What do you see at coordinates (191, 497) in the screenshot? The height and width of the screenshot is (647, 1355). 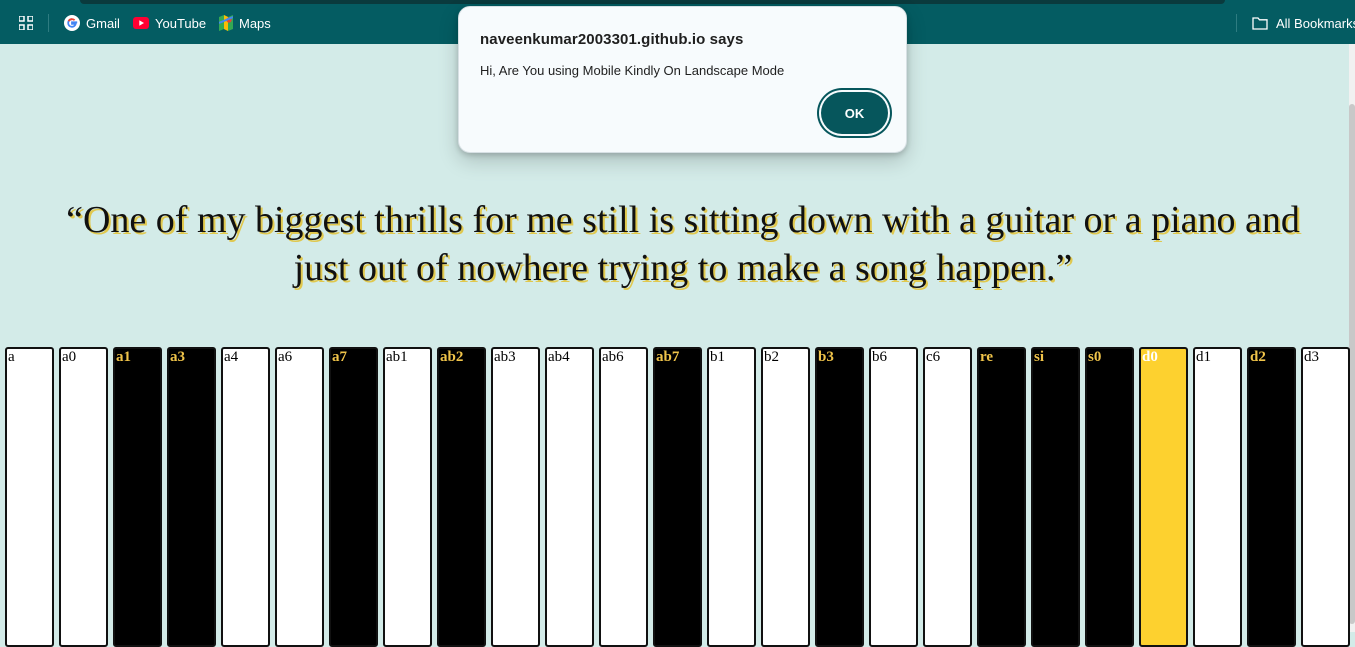 I see `piano-key: a3` at bounding box center [191, 497].